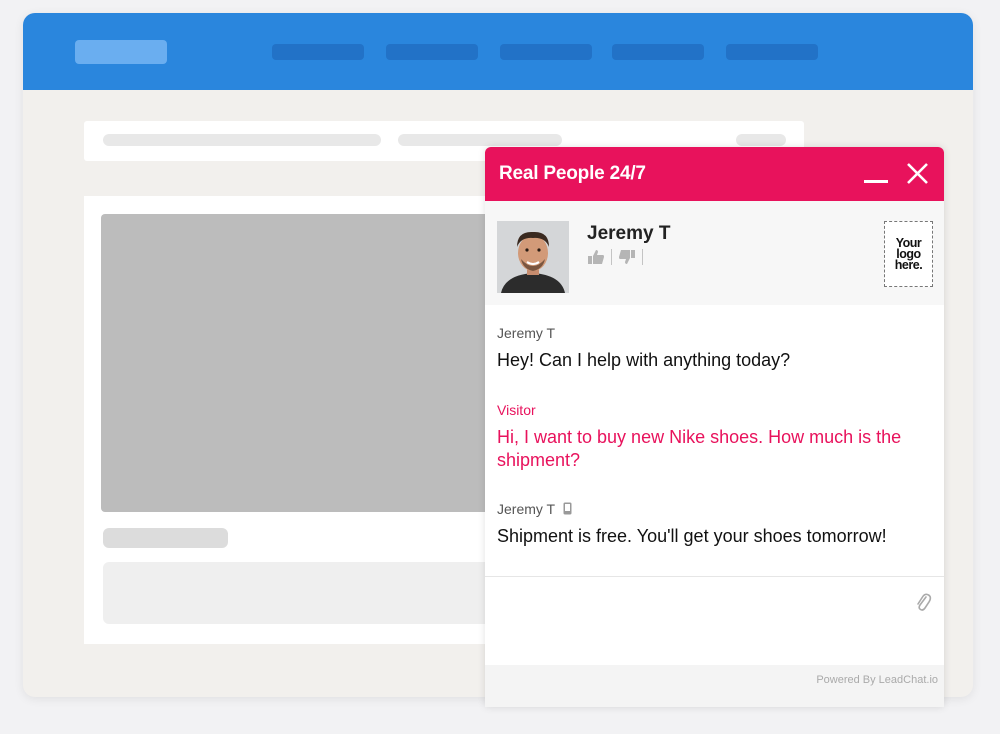  I want to click on close-icon, so click(917, 173).